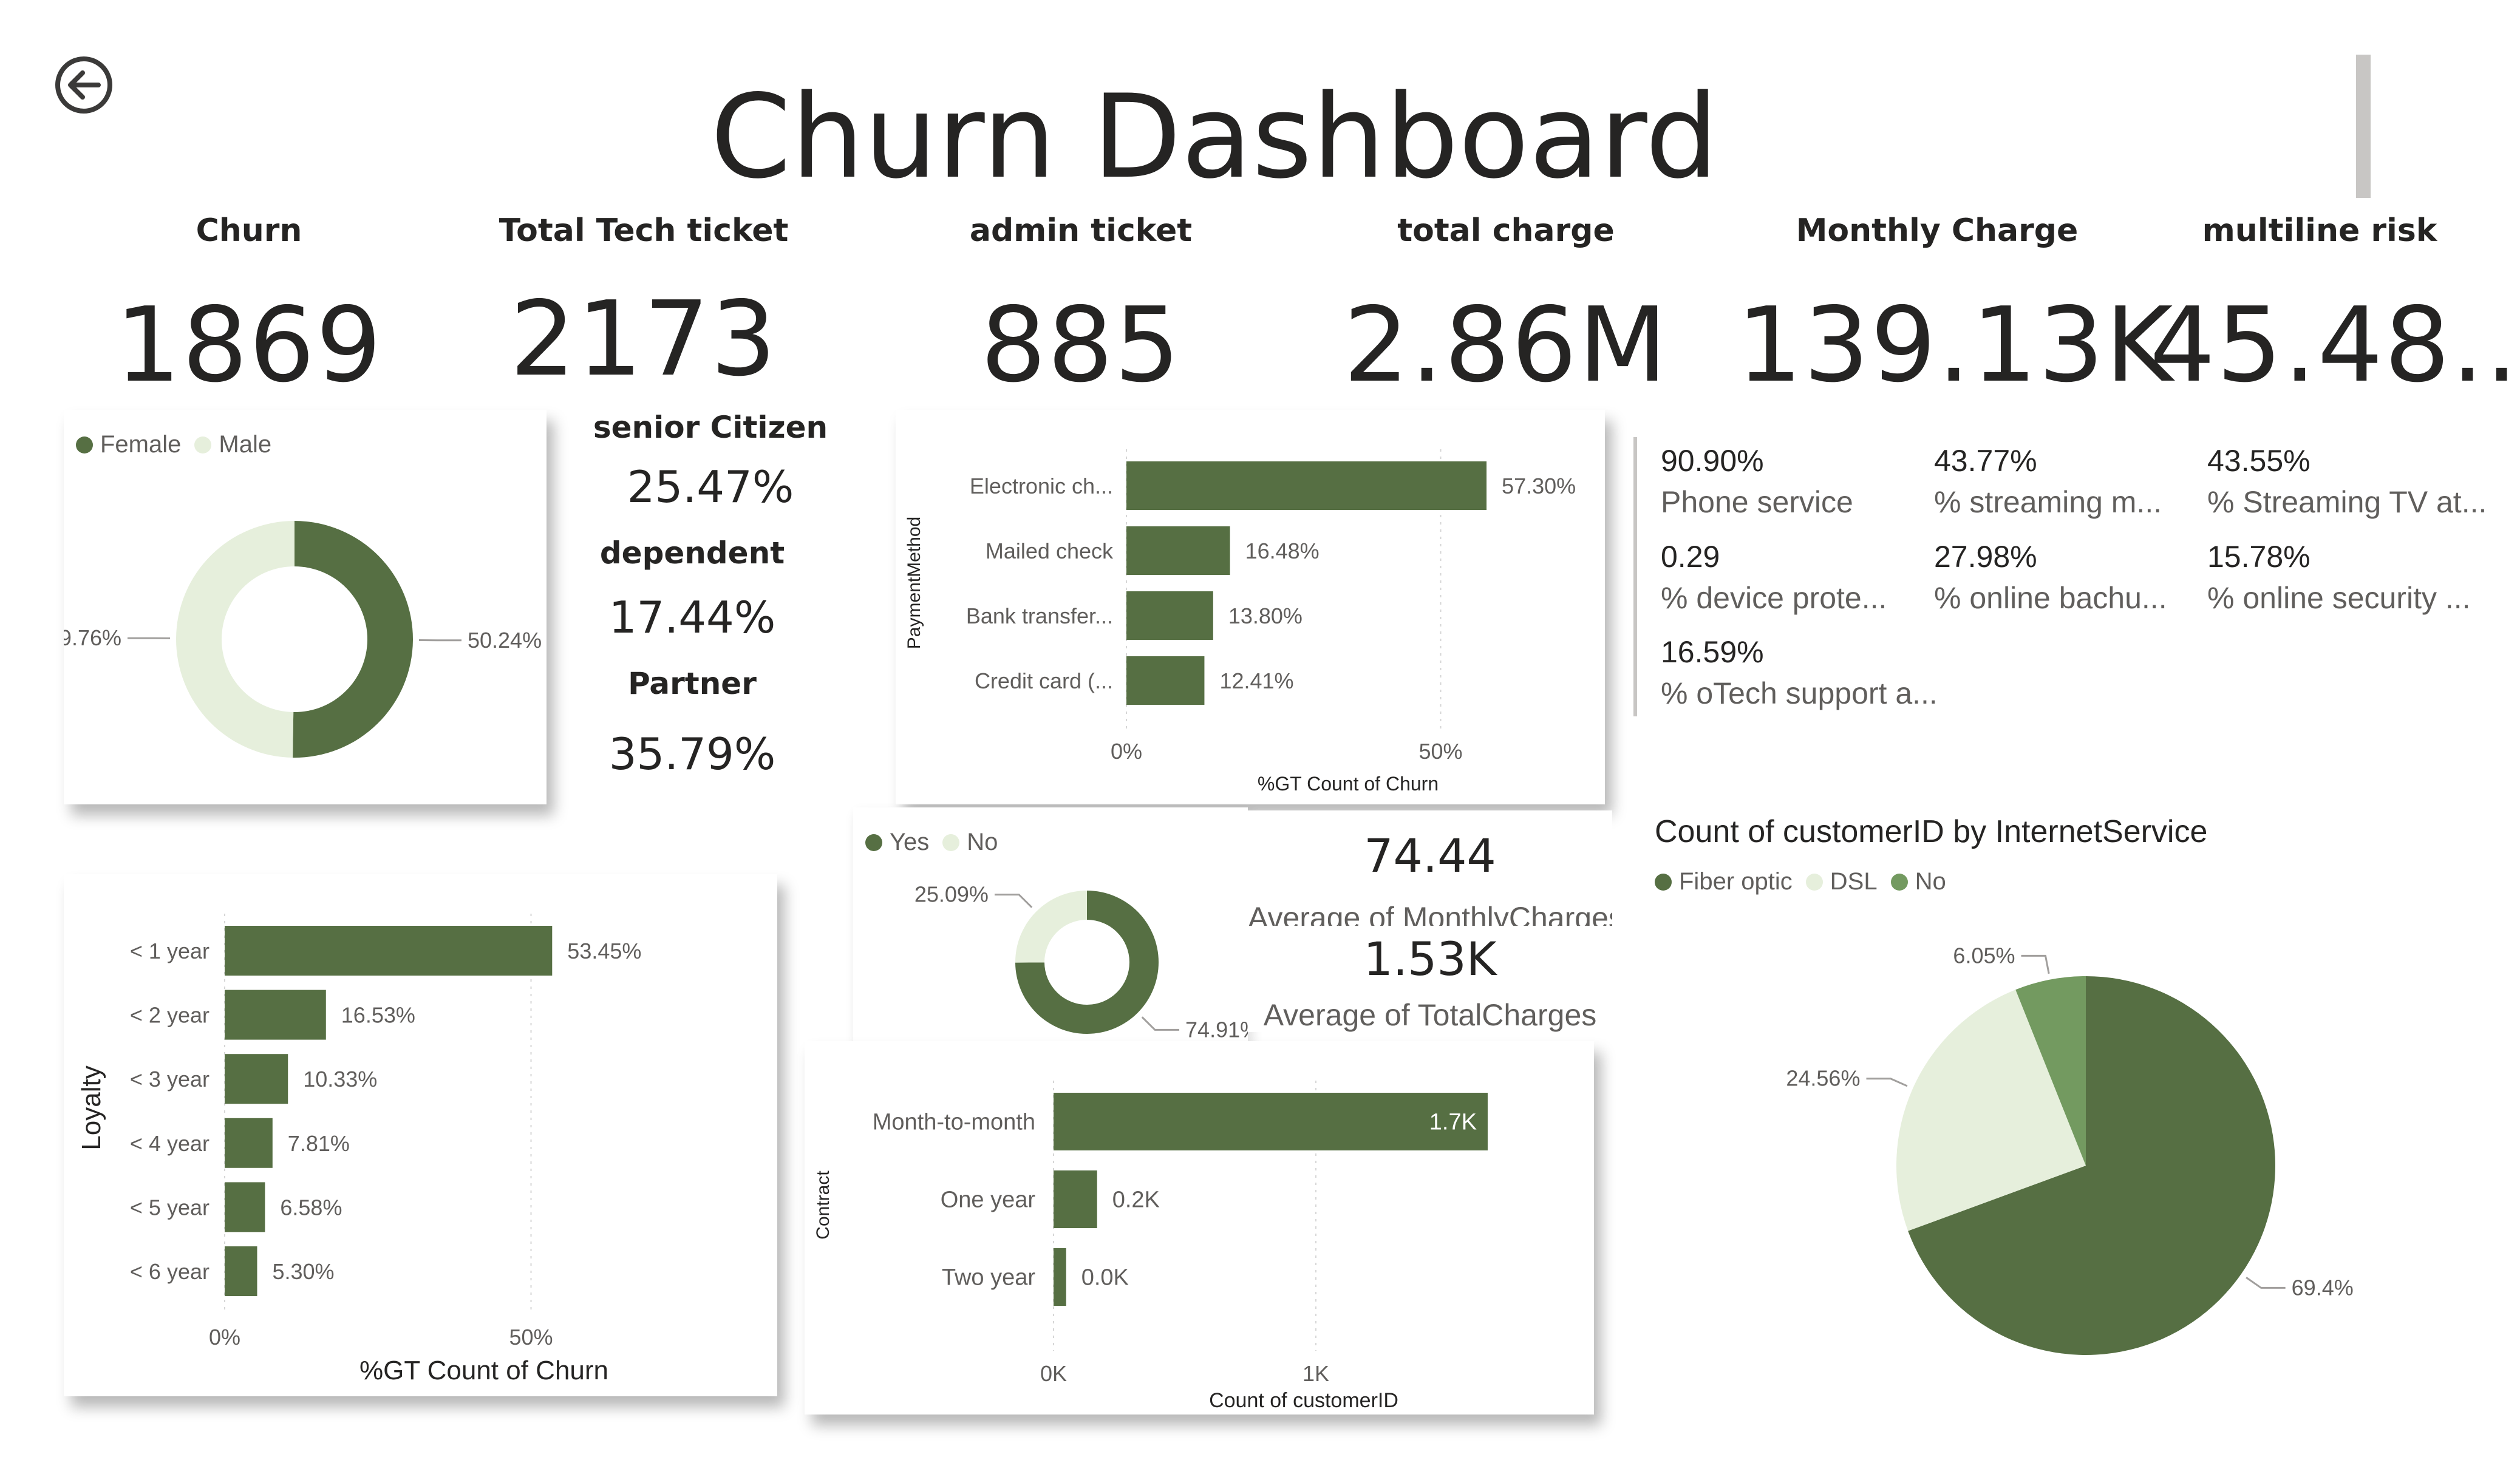  I want to click on dependent-value: 17.44%, so click(692, 617).